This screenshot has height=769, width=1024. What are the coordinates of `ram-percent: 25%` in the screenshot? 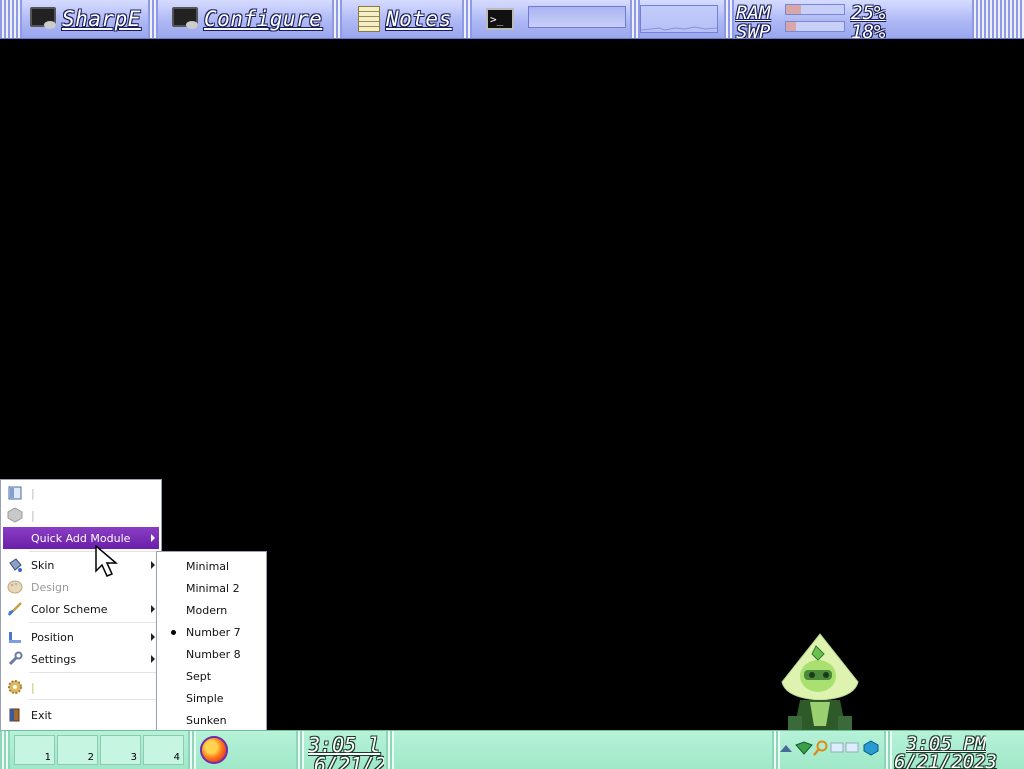 It's located at (868, 13).